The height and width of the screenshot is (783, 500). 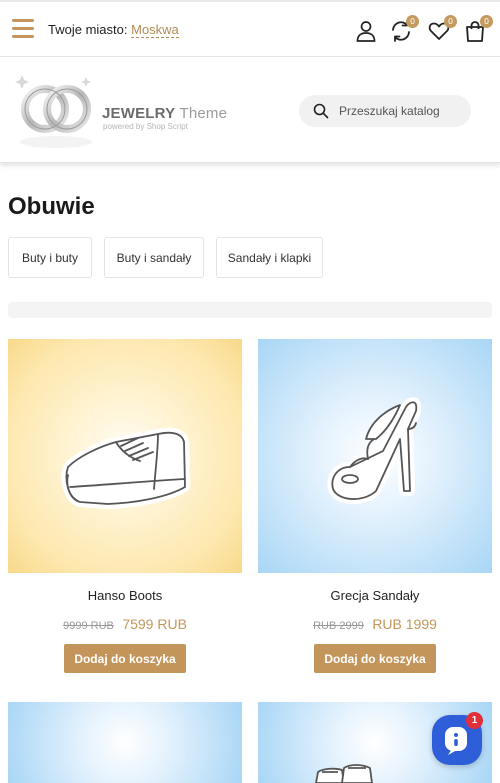 I want to click on category-button-buty-i-sandaly: Buty i sandały, so click(x=154, y=257).